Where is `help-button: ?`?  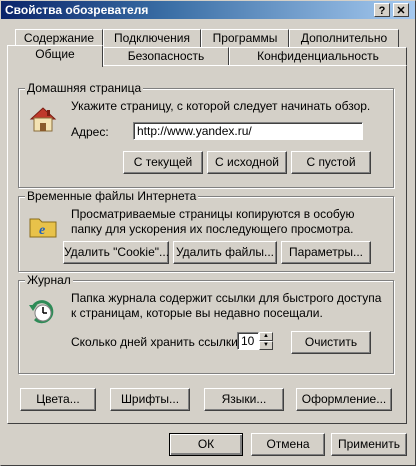 help-button: ? is located at coordinates (382, 10).